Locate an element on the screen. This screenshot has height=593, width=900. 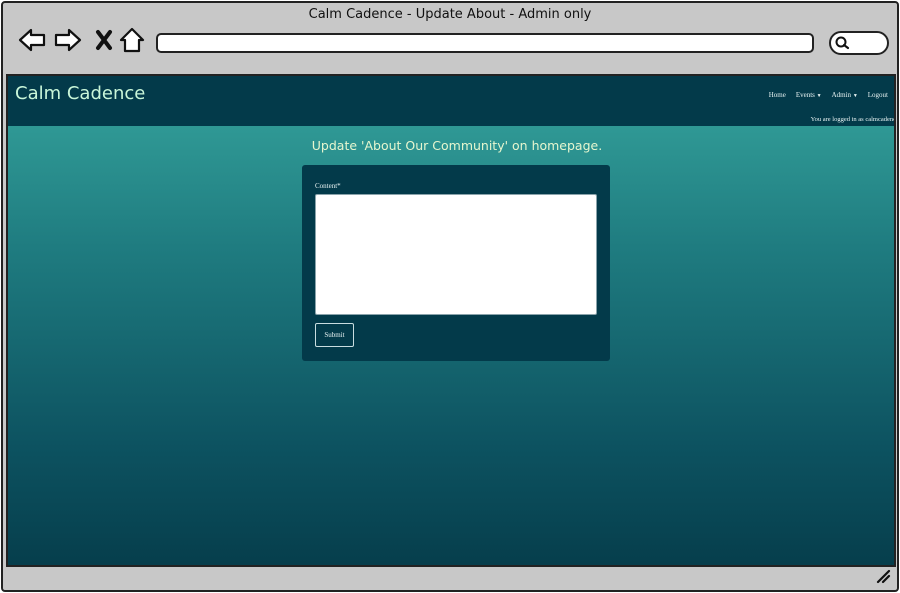
nav-links: Home Events ▼ Admin ▼ Logout is located at coordinates (828, 95).